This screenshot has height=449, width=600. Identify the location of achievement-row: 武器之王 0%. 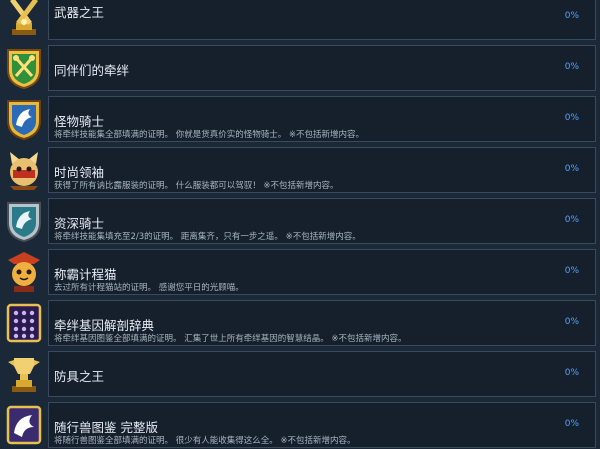
(300, 20).